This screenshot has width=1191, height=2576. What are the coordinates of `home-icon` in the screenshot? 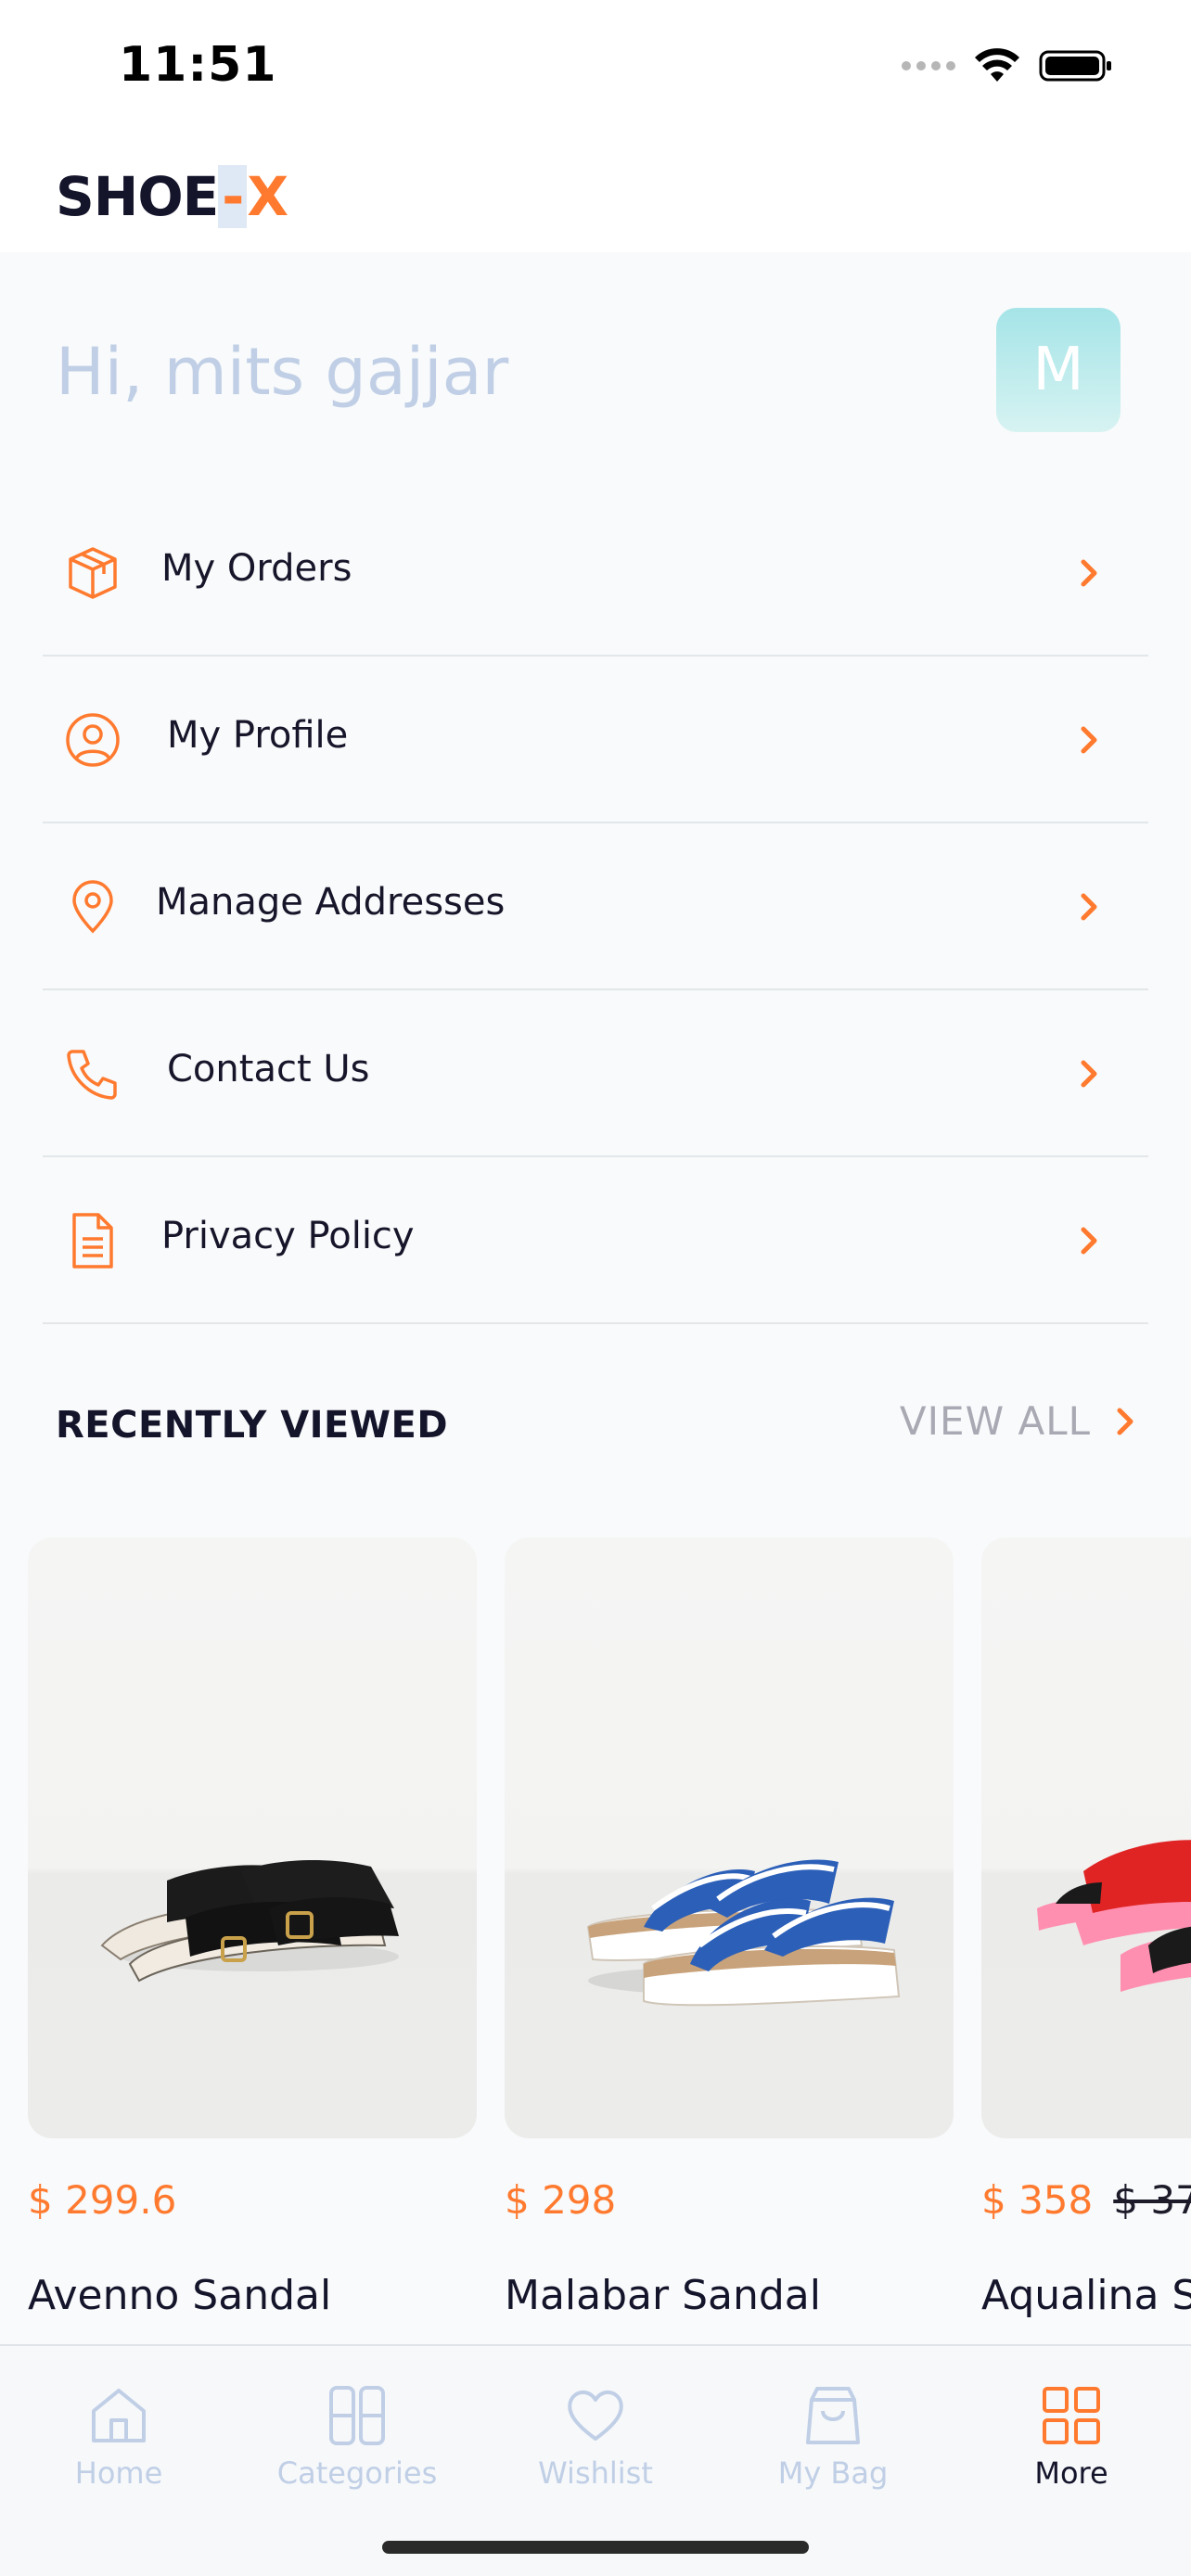 It's located at (119, 2415).